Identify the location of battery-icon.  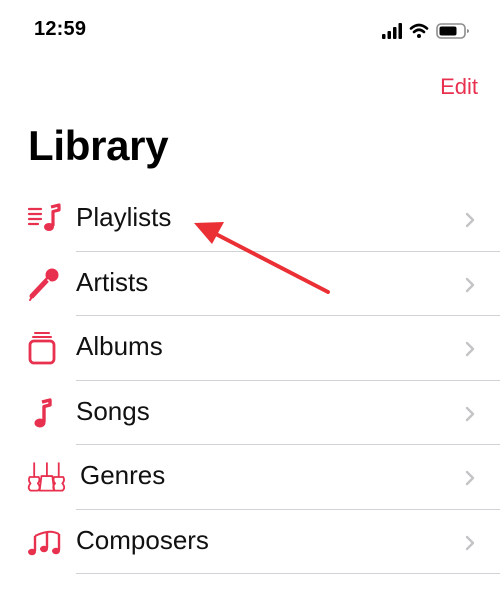
(452, 31).